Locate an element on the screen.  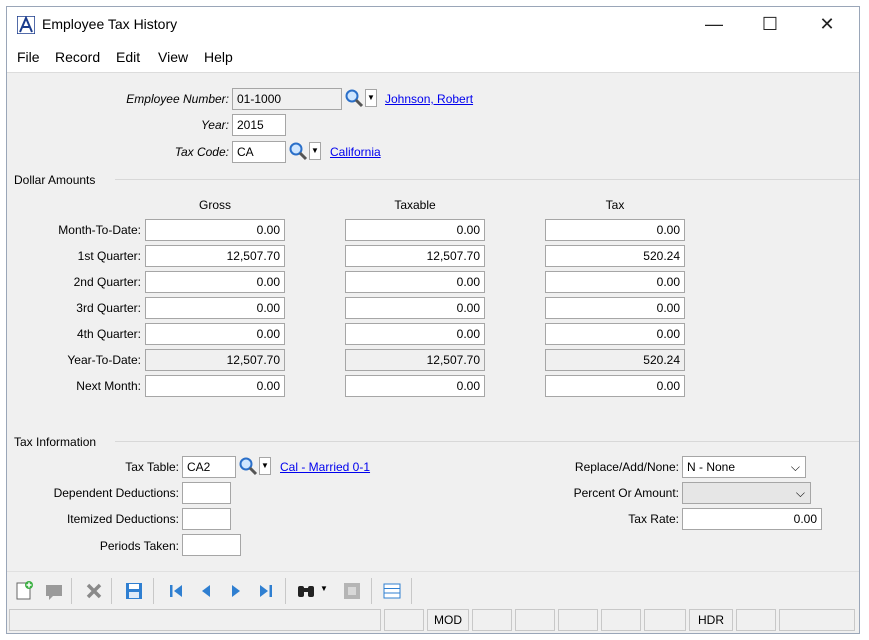
tax-table-dropdown-icon: ▼ is located at coordinates (265, 466).